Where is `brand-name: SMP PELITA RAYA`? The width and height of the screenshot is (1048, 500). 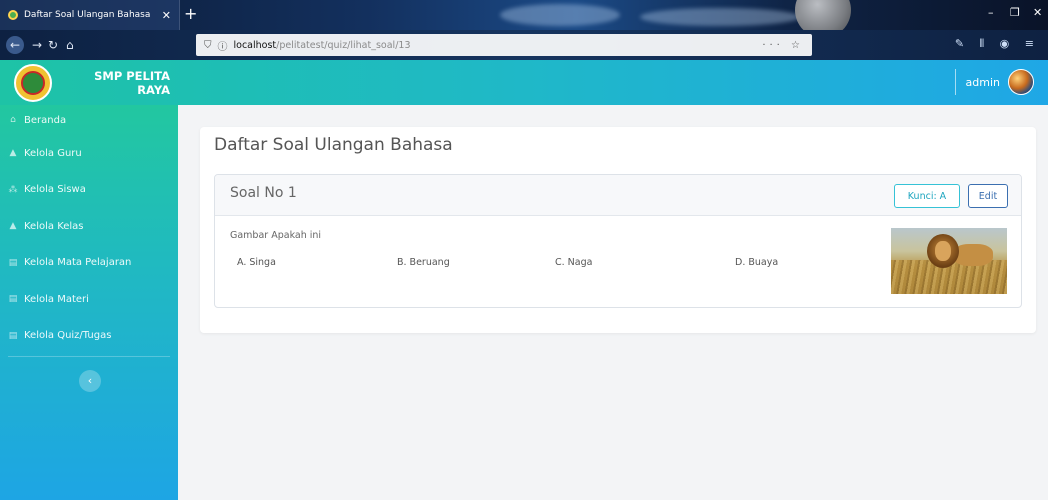
brand-name: SMP PELITA RAYA is located at coordinates (132, 82).